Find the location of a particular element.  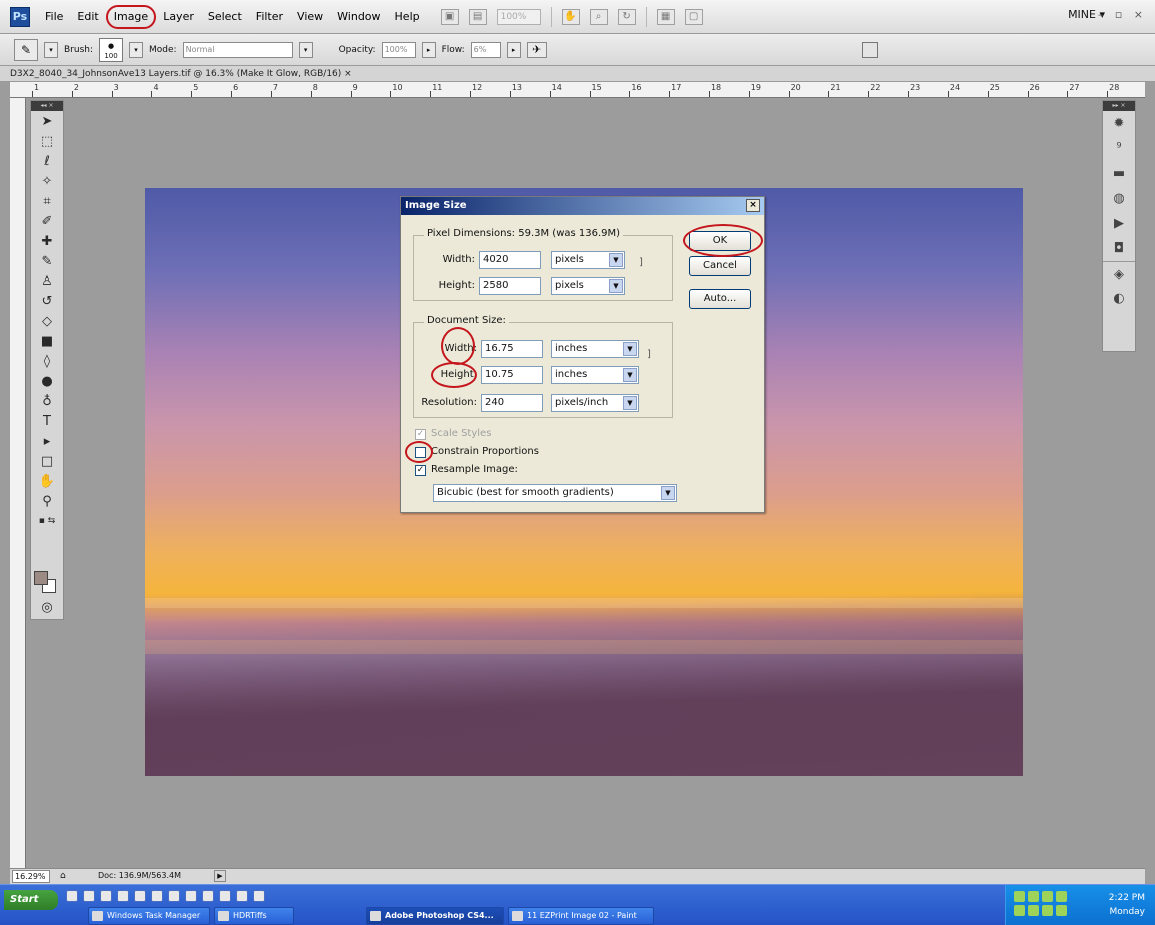

menu-window: Window is located at coordinates (358, 17).